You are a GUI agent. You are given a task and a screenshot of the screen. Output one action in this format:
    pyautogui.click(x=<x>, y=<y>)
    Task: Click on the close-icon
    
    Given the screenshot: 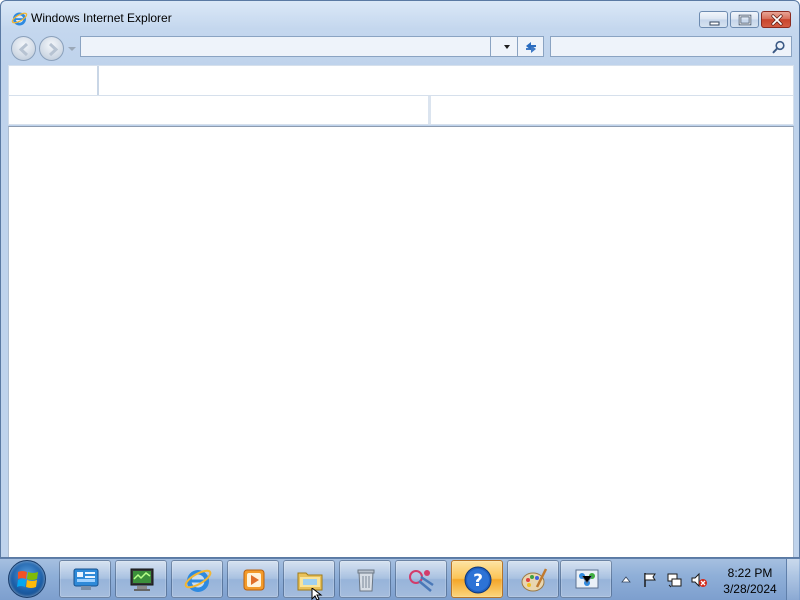 What is the action you would take?
    pyautogui.click(x=777, y=20)
    